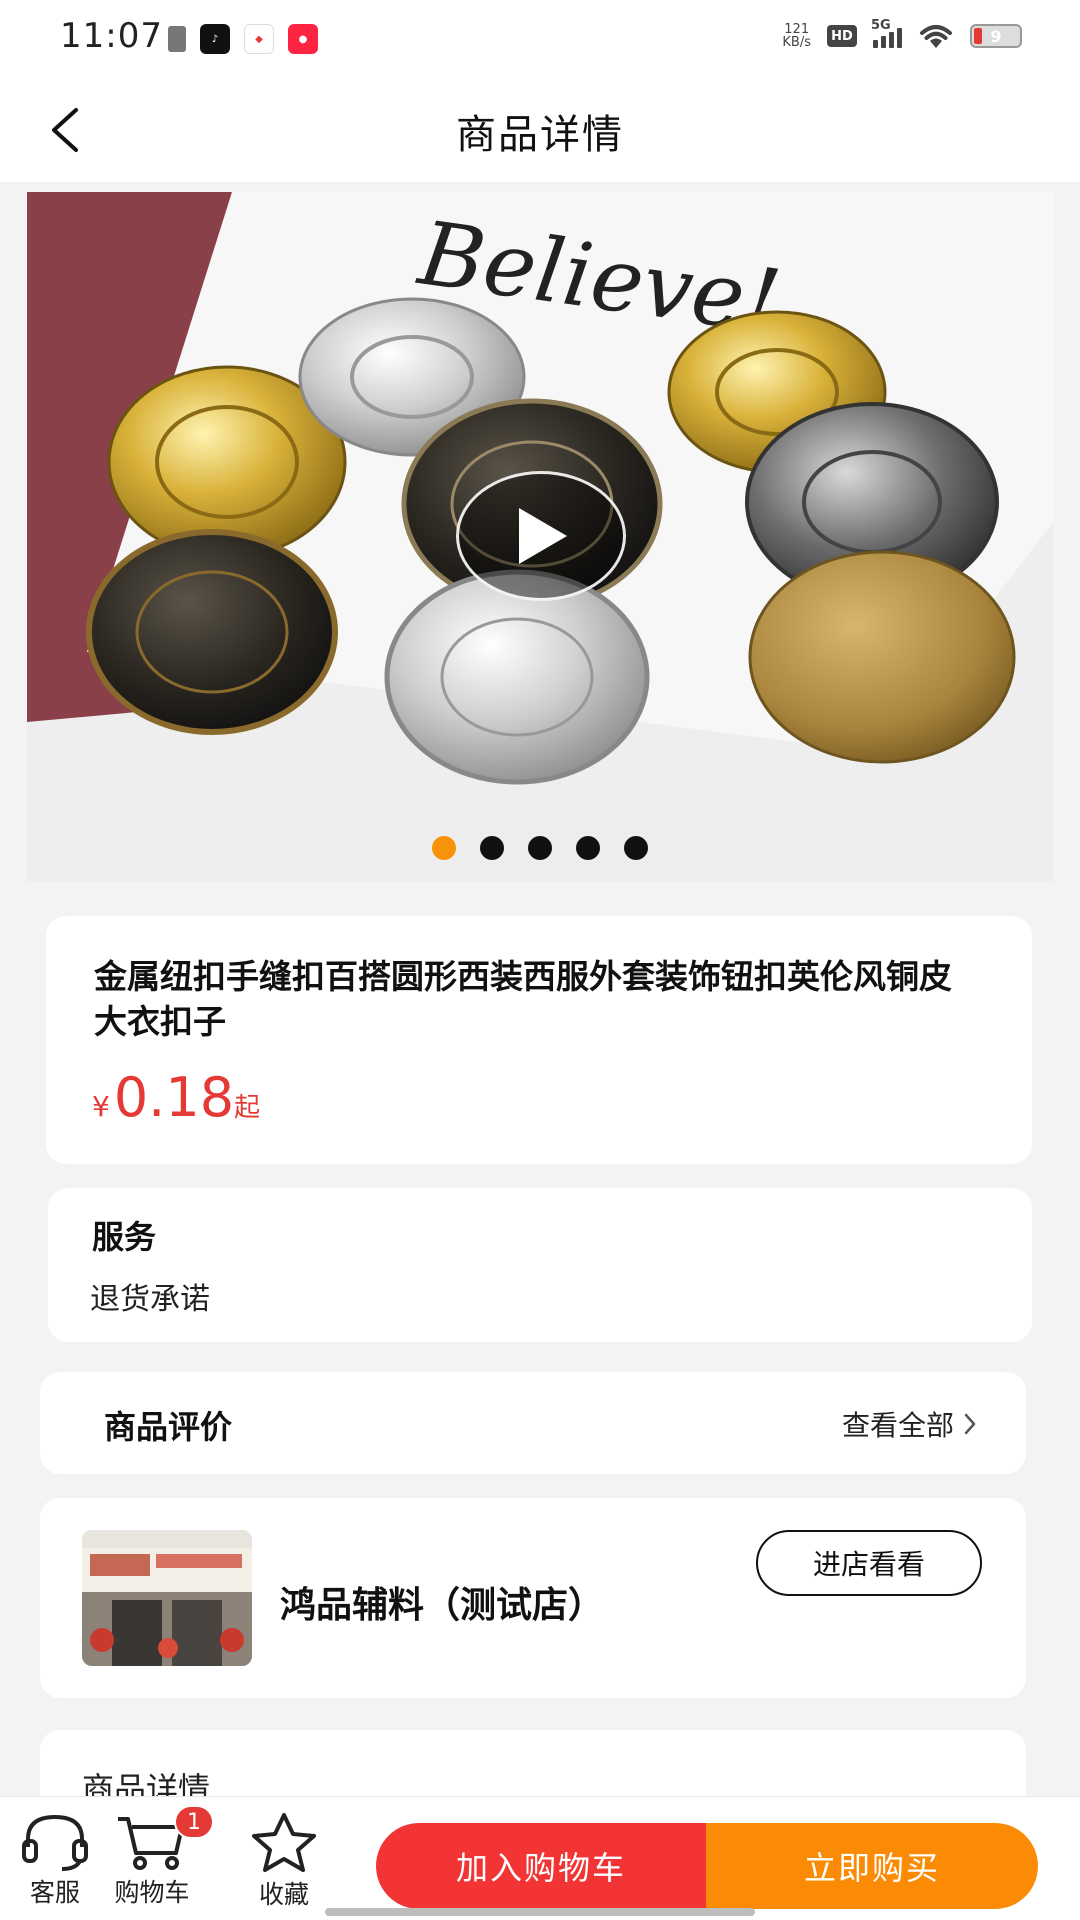  I want to click on product-title: 金属纽扣手缝扣百搭圆形西装西服外套装饰钮扣英伦风铜皮大衣扣子, so click(523, 999).